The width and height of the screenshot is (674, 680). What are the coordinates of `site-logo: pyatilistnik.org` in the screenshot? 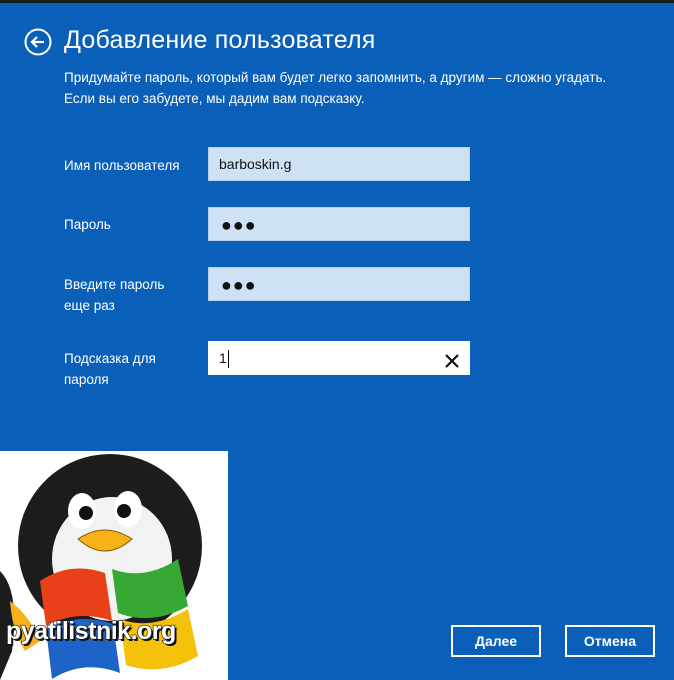 It's located at (114, 565).